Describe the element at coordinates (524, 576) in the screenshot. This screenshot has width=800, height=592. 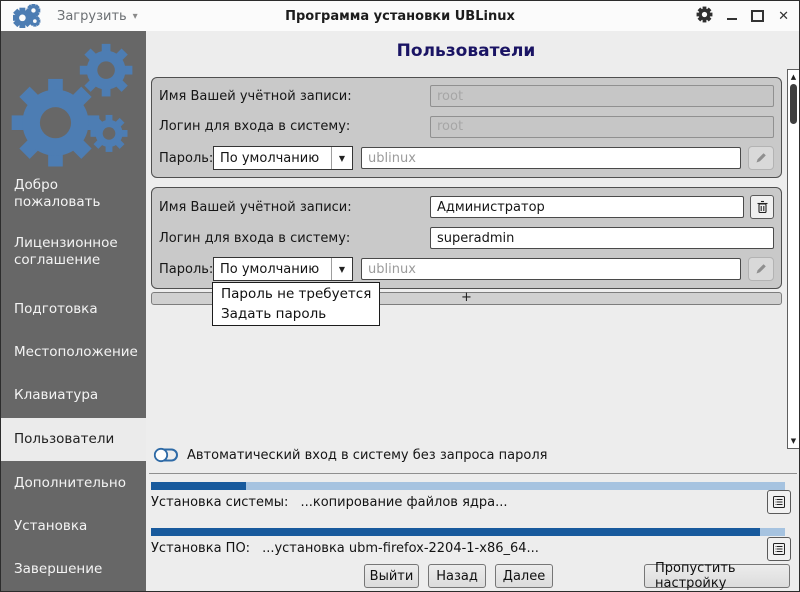
I see `next-button: Далее` at that location.